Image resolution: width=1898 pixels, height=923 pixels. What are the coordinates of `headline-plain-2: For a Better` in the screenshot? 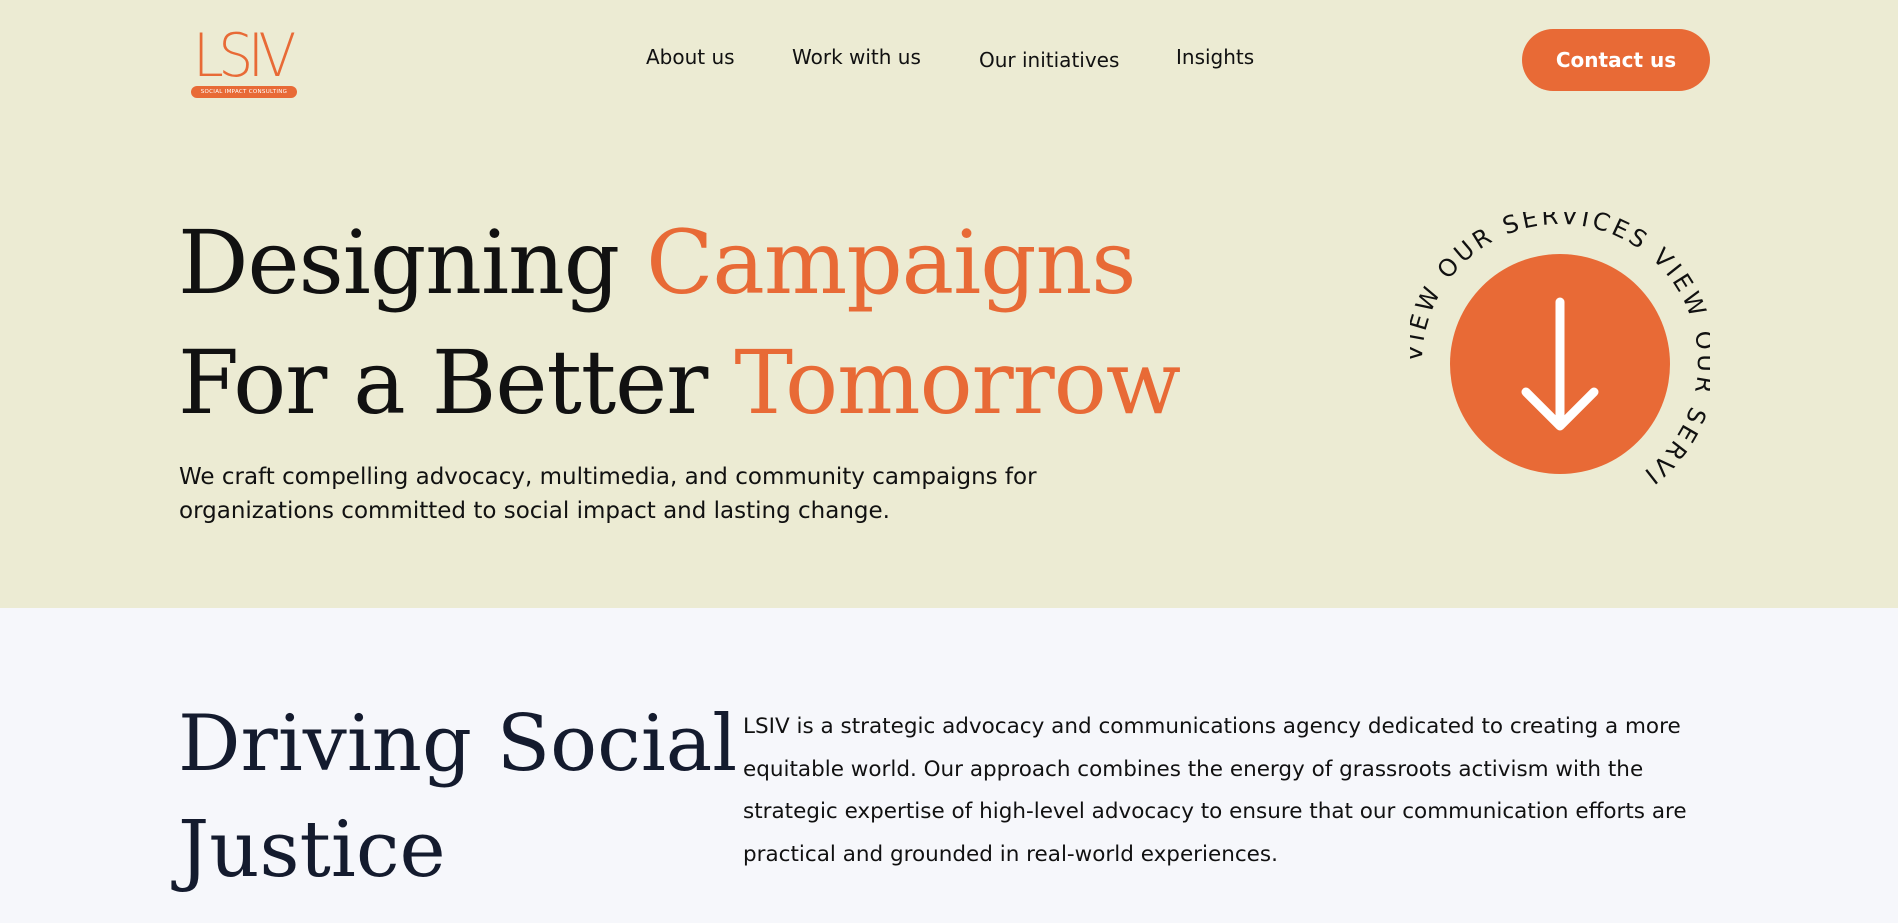 It's located at (443, 382).